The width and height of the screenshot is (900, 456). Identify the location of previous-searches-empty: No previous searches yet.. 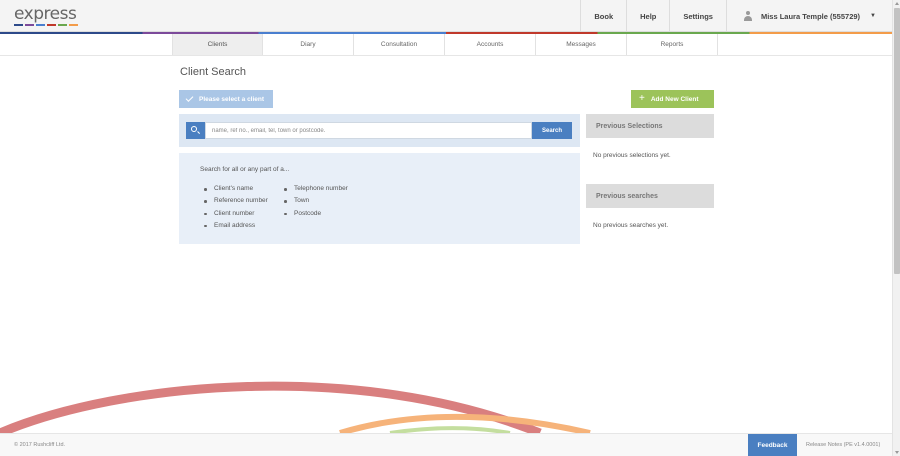
(631, 225).